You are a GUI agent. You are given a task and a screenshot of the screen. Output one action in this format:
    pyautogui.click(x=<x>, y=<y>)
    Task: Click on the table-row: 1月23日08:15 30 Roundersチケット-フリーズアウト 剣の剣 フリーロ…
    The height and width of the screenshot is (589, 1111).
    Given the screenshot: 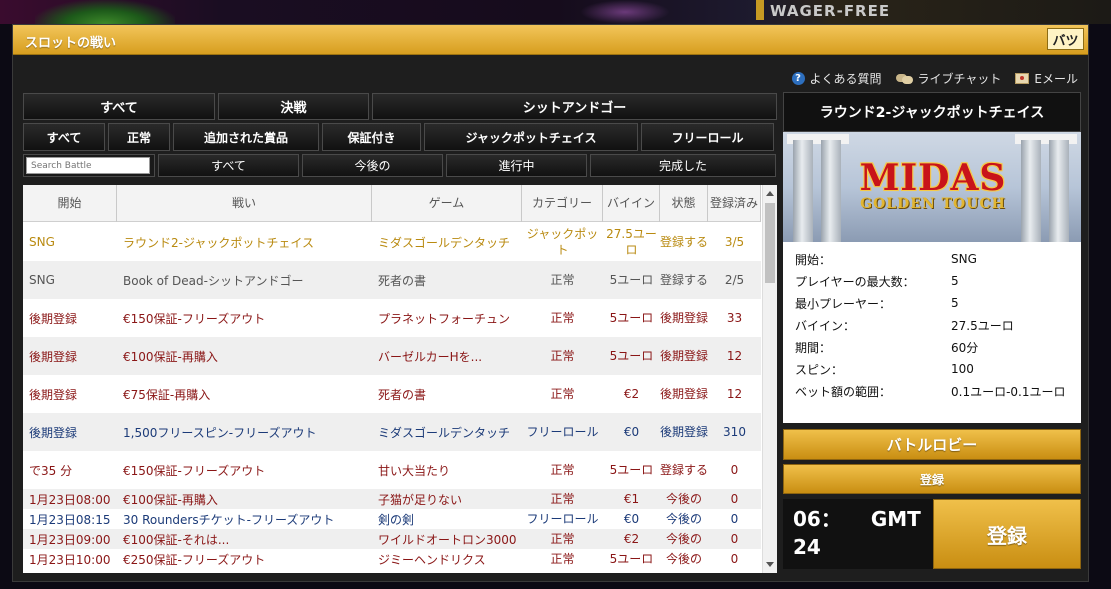 What is the action you would take?
    pyautogui.click(x=392, y=519)
    